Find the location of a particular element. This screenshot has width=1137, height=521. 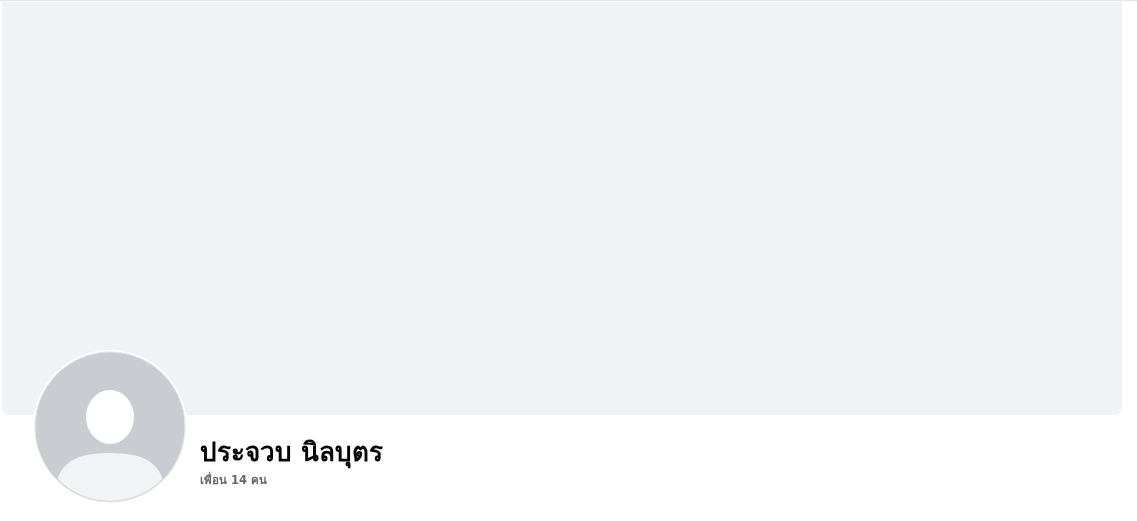

profile-name: ประจวบ นิลบุตร is located at coordinates (292, 452).